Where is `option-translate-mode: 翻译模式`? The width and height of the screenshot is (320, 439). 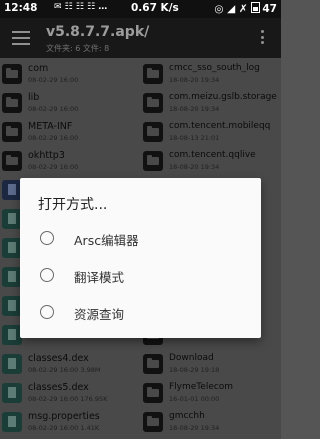
option-translate-mode: 翻译模式 is located at coordinates (140, 275).